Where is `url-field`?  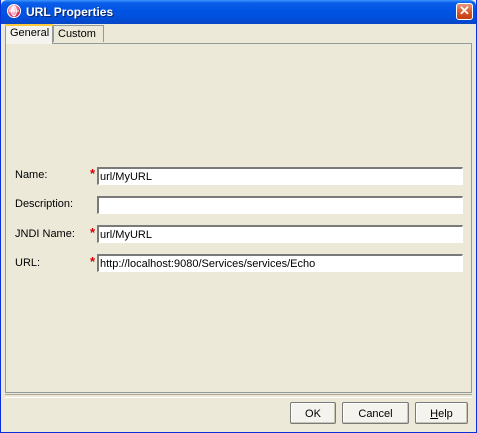
url-field is located at coordinates (280, 263).